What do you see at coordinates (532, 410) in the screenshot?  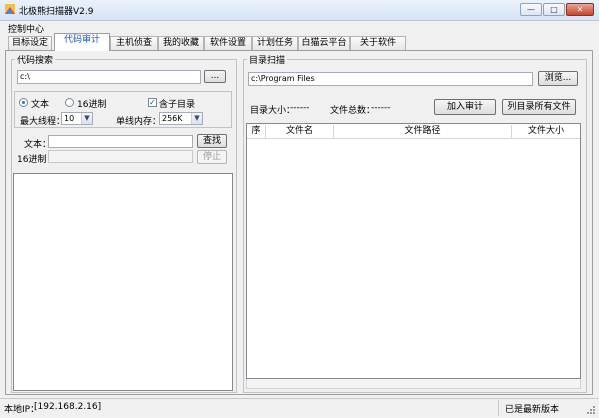 I see `version-status: 已是最新版本` at bounding box center [532, 410].